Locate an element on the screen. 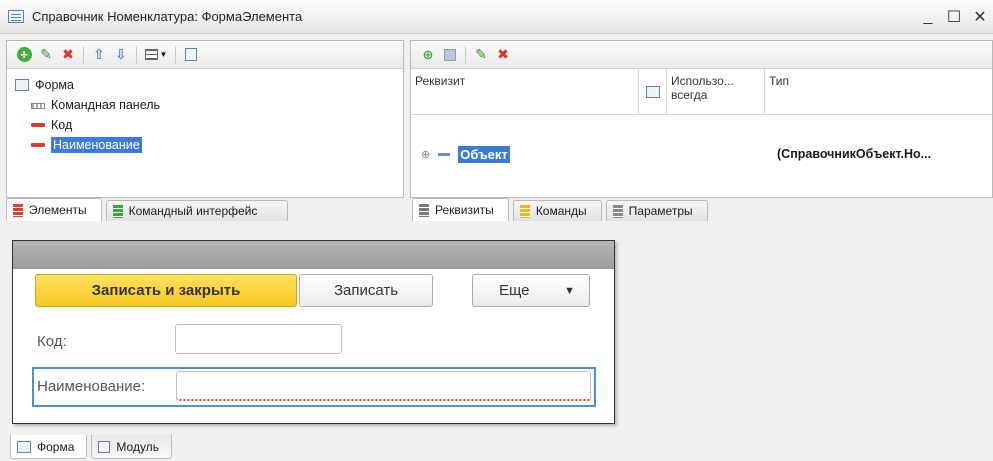  edit-attribute-button: ✎ is located at coordinates (481, 55).